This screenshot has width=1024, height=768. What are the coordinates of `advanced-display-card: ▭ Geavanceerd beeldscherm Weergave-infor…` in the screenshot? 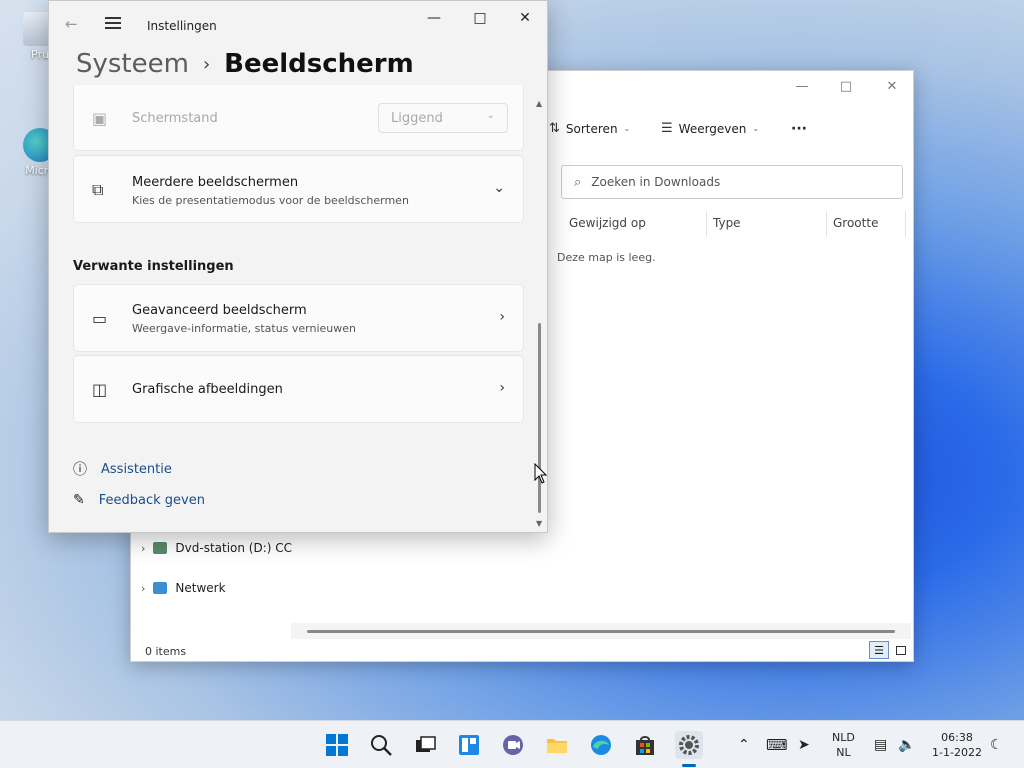 It's located at (298, 318).